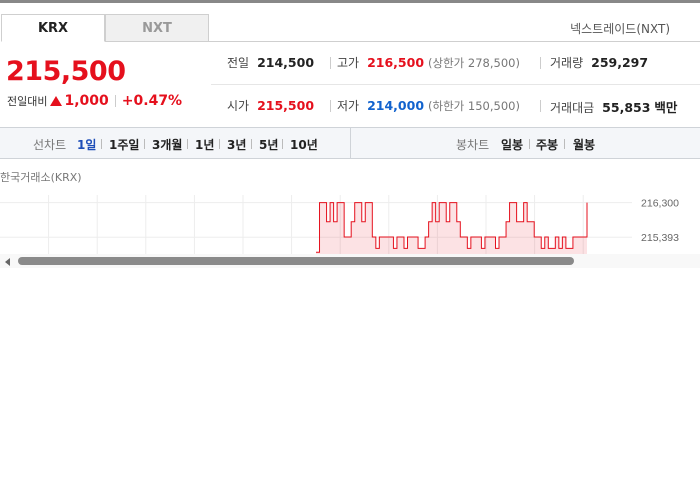  I want to click on toolbar-divider, so click(350, 143).